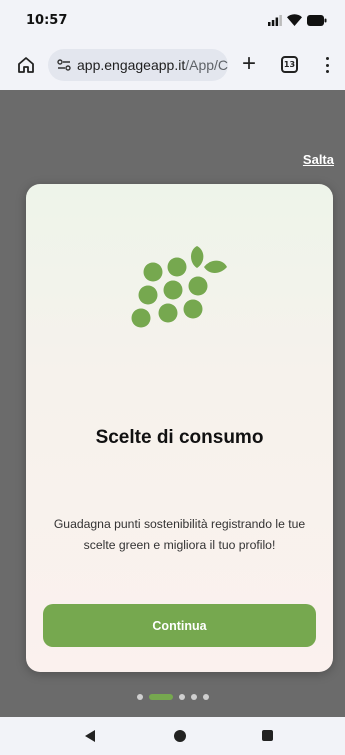  Describe the element at coordinates (267, 735) in the screenshot. I see `recents-icon` at that location.